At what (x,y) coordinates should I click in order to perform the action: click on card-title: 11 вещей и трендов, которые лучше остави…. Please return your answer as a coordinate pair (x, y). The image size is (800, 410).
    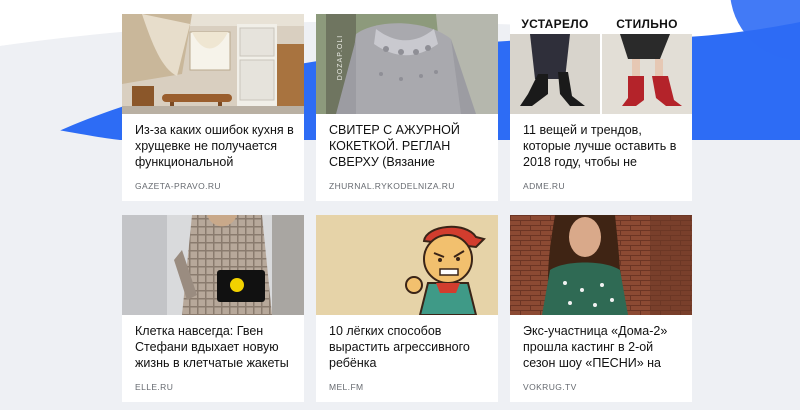
    Looking at the image, I should click on (603, 146).